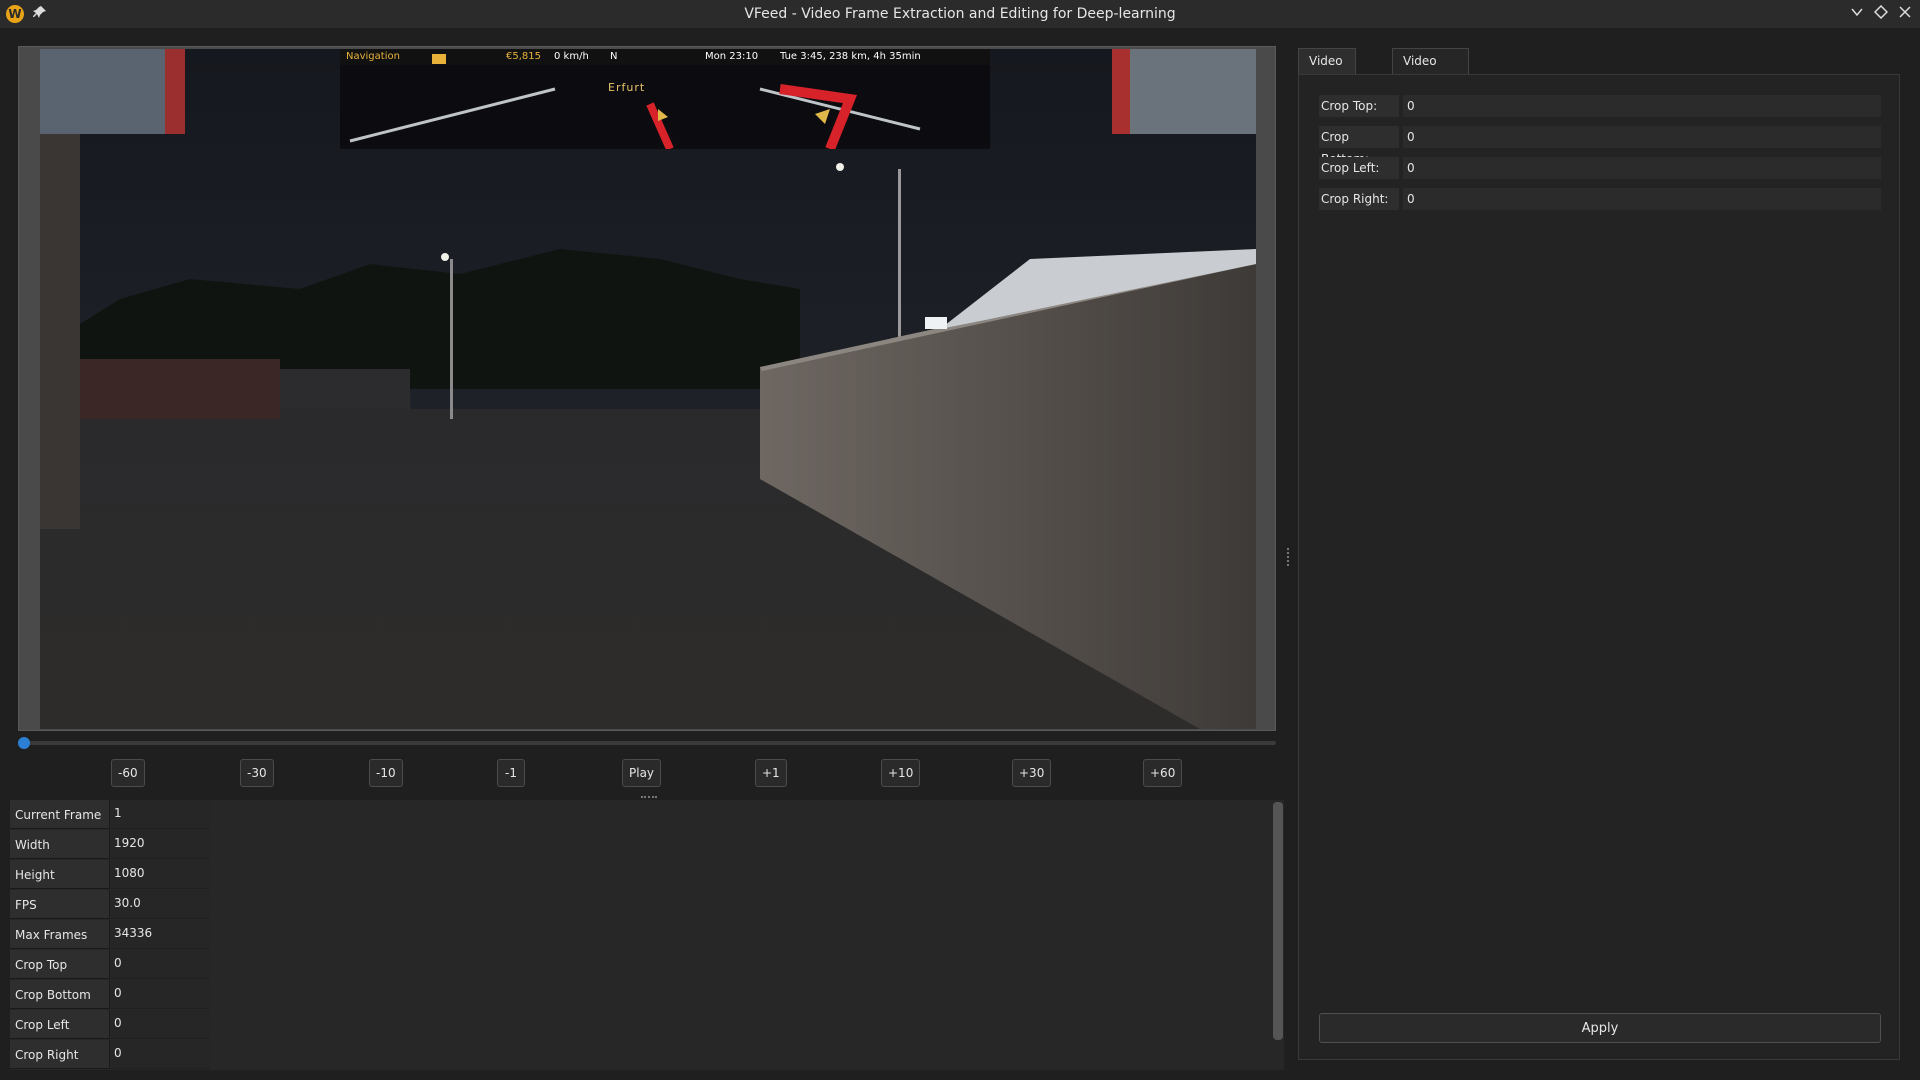 Image resolution: width=1920 pixels, height=1080 pixels. What do you see at coordinates (1327, 70) in the screenshot?
I see `tab-video-editor: Video Editor` at bounding box center [1327, 70].